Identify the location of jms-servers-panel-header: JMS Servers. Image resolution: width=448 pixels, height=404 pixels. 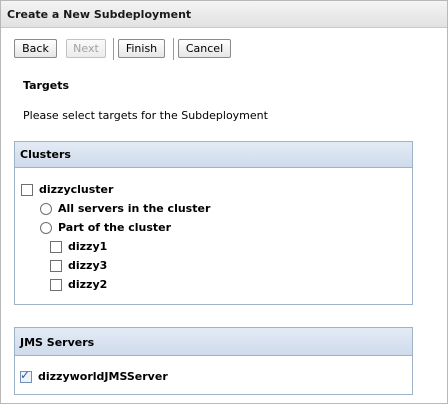
(213, 342).